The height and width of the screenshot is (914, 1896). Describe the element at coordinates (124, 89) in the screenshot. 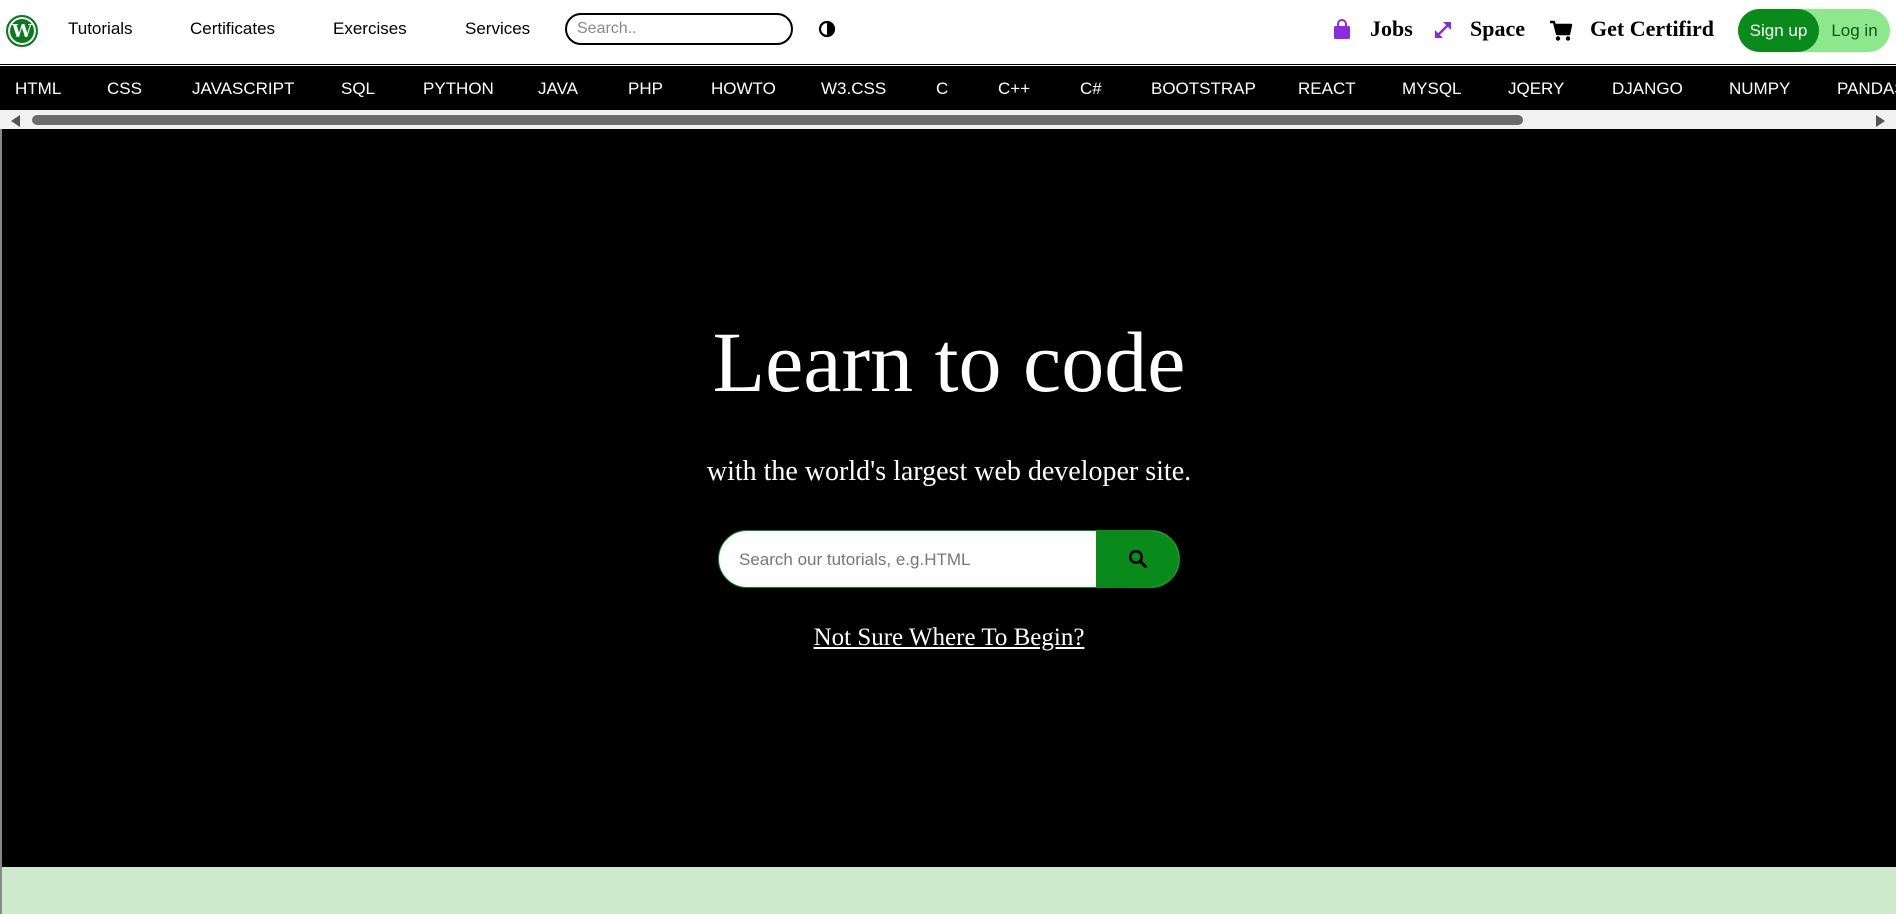

I see `lang-link-css: CSS` at that location.